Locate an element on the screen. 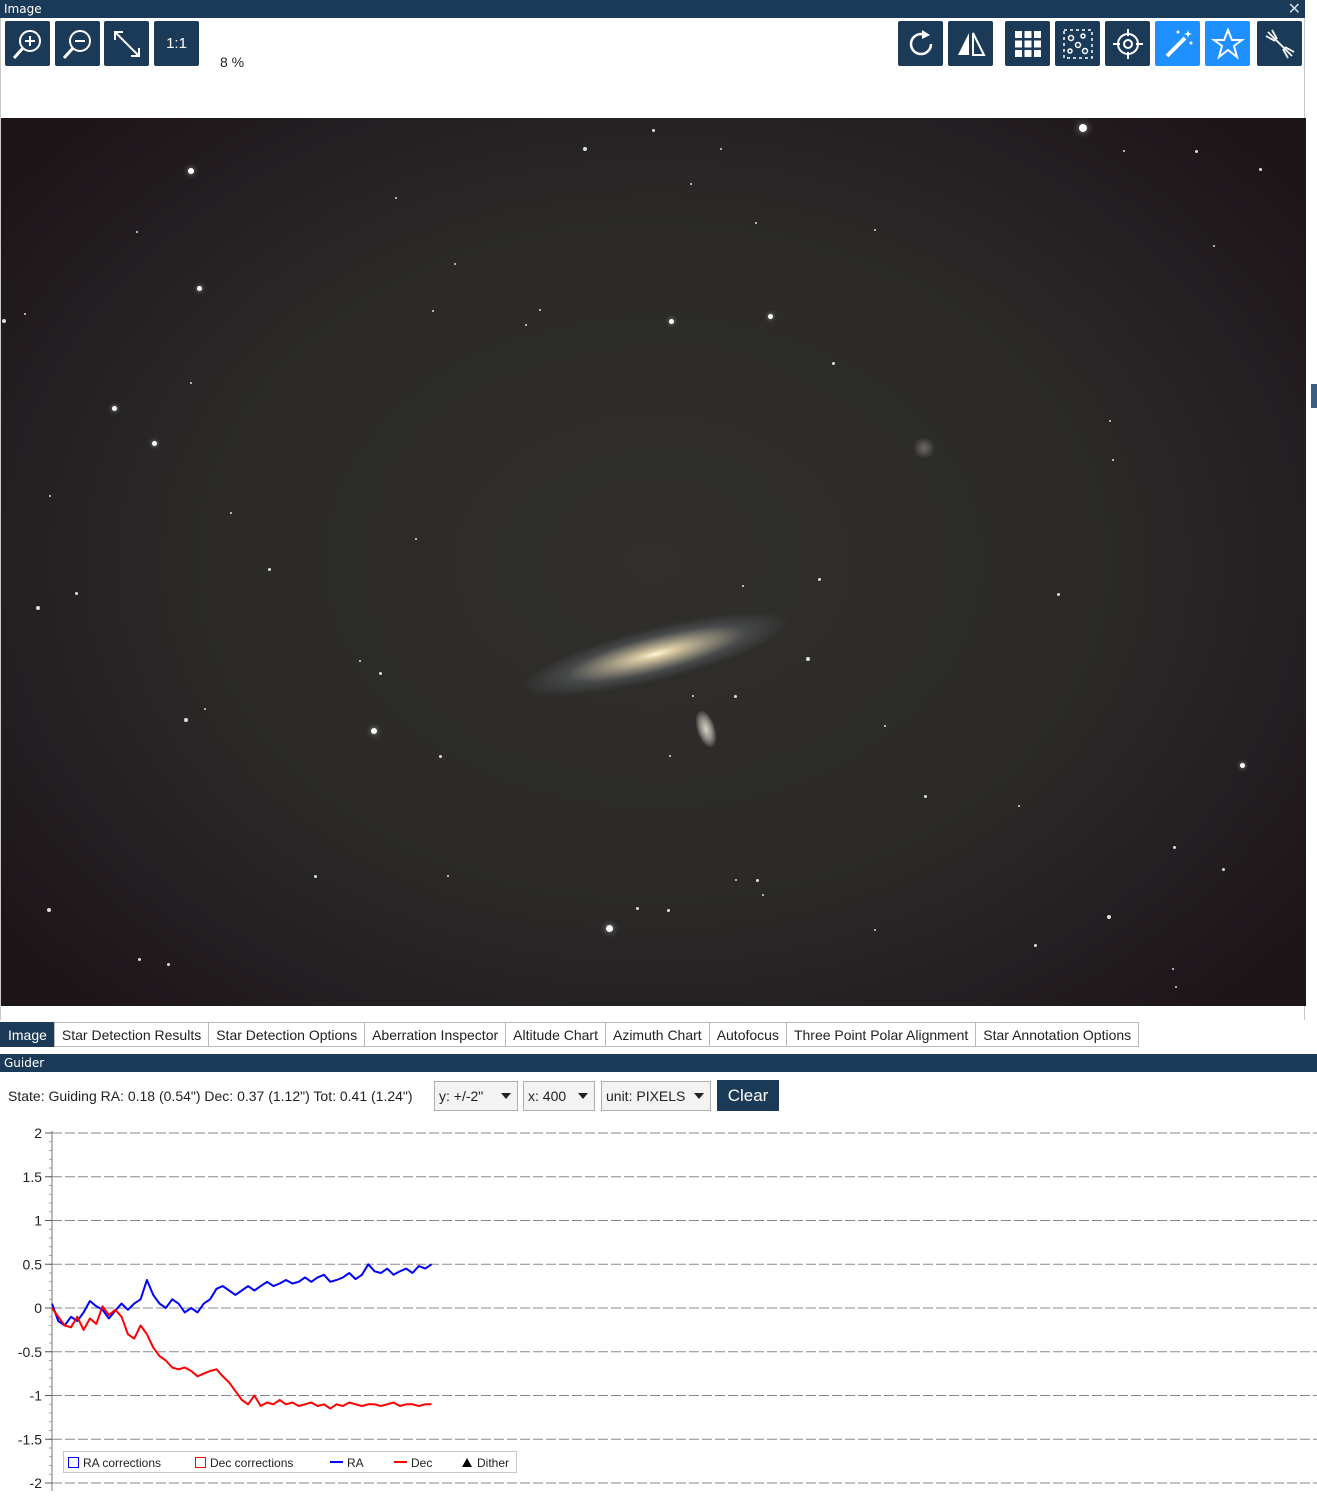 The image size is (1317, 1499). x-range-select: x: 400 is located at coordinates (559, 1096).